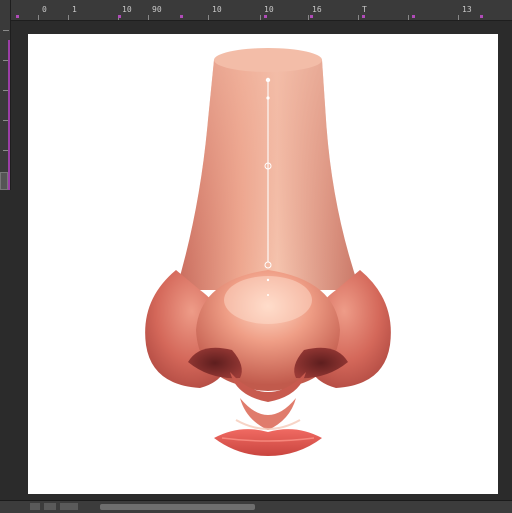  I want to click on status-bar, so click(256, 506).